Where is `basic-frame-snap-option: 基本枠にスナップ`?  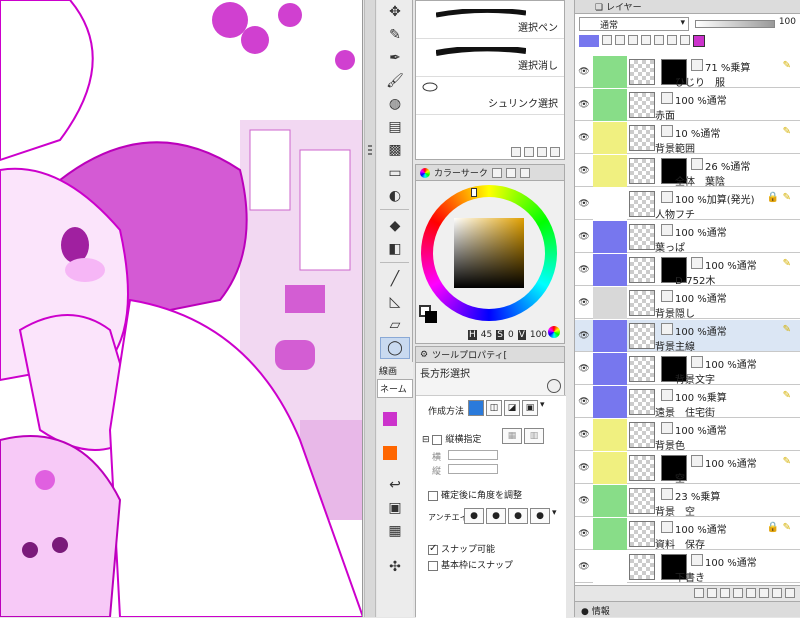 basic-frame-snap-option: 基本枠にスナップ is located at coordinates (470, 564).